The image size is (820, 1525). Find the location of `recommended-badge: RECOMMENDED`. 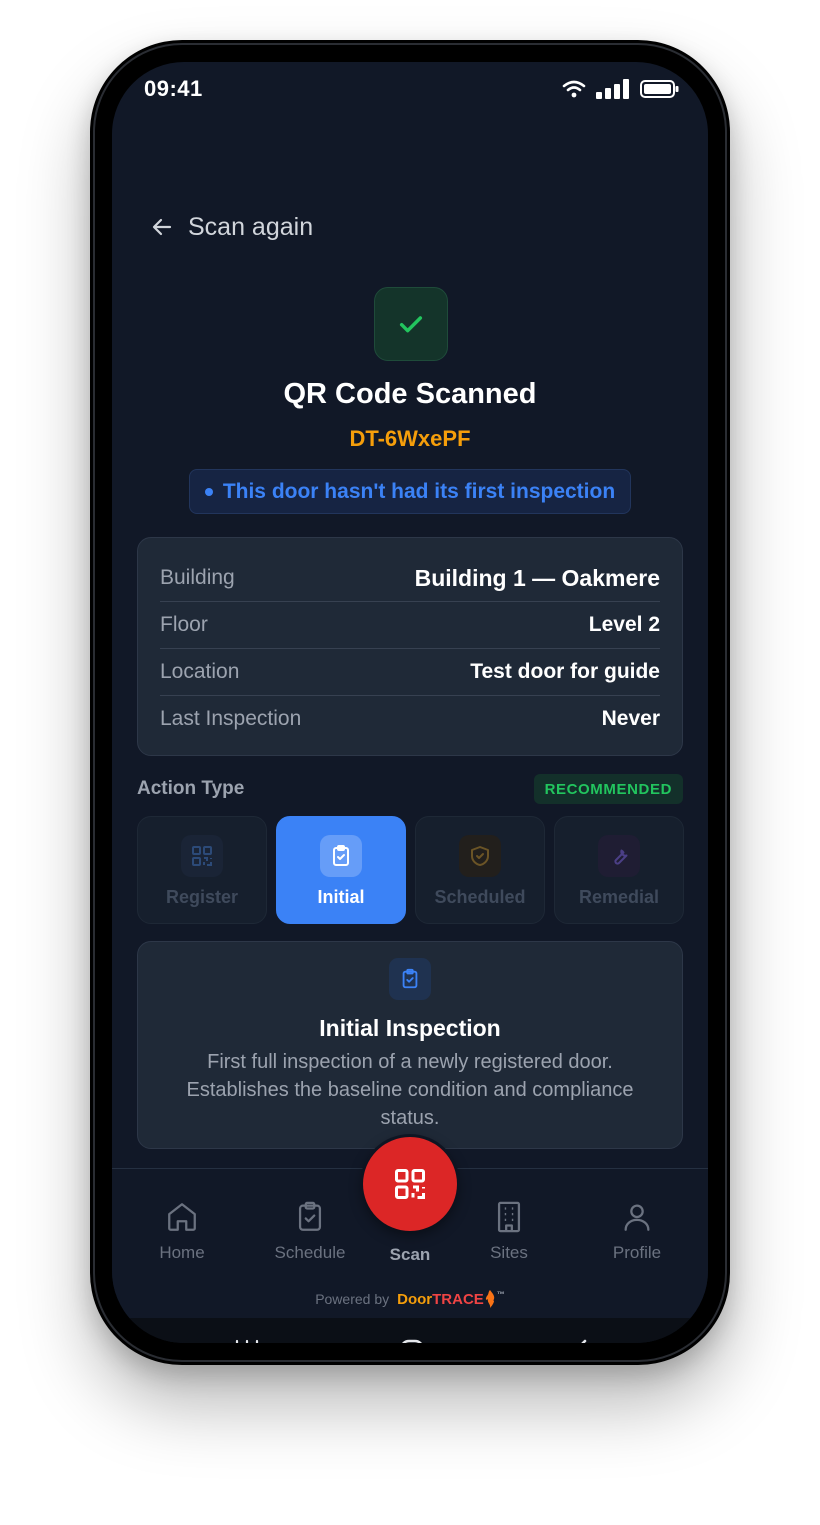

recommended-badge: RECOMMENDED is located at coordinates (608, 789).